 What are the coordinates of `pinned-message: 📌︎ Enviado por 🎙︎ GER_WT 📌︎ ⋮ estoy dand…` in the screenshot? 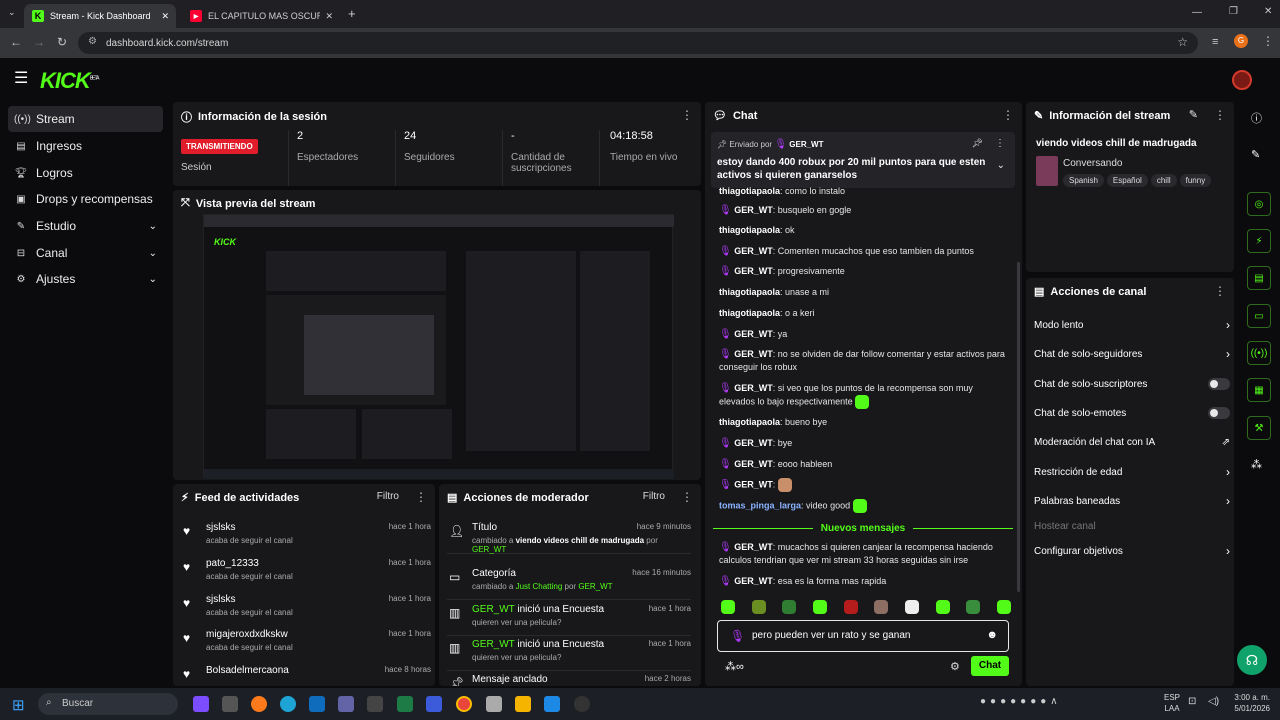 It's located at (863, 160).